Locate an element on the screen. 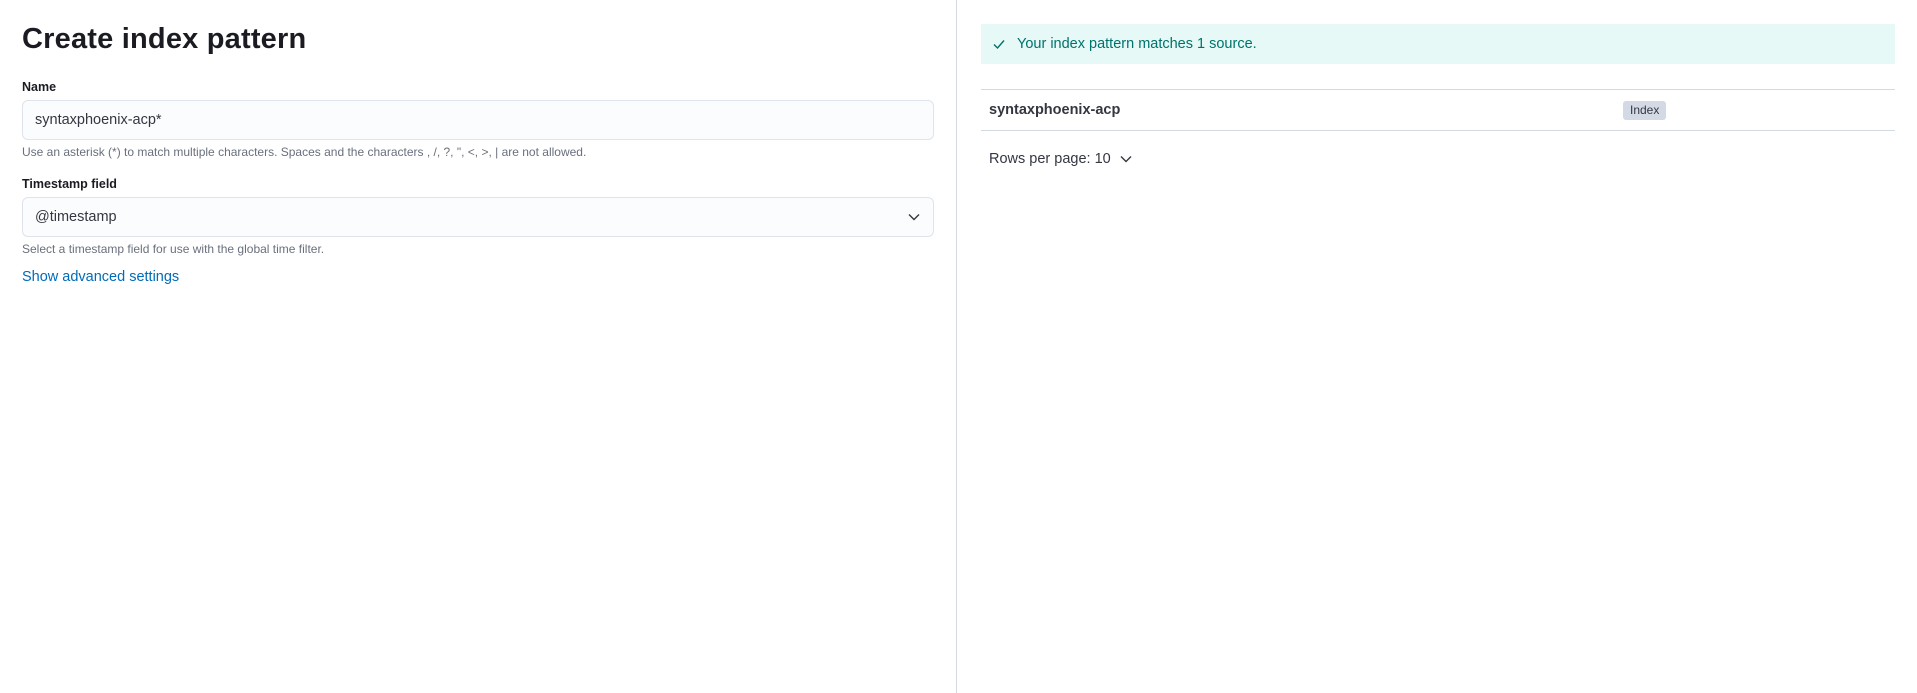 This screenshot has width=1917, height=693. name-label: Name is located at coordinates (39, 87).